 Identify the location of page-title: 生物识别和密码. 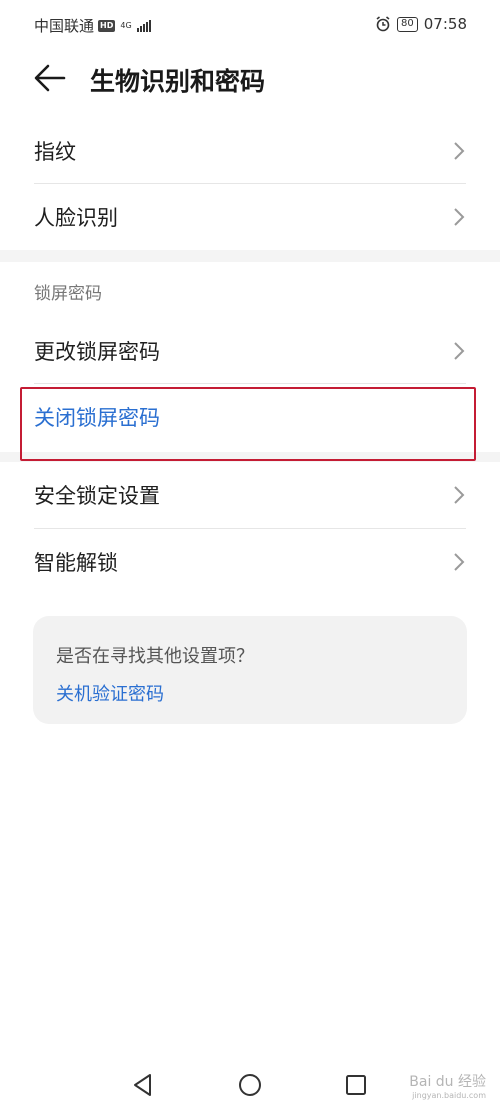
(178, 81).